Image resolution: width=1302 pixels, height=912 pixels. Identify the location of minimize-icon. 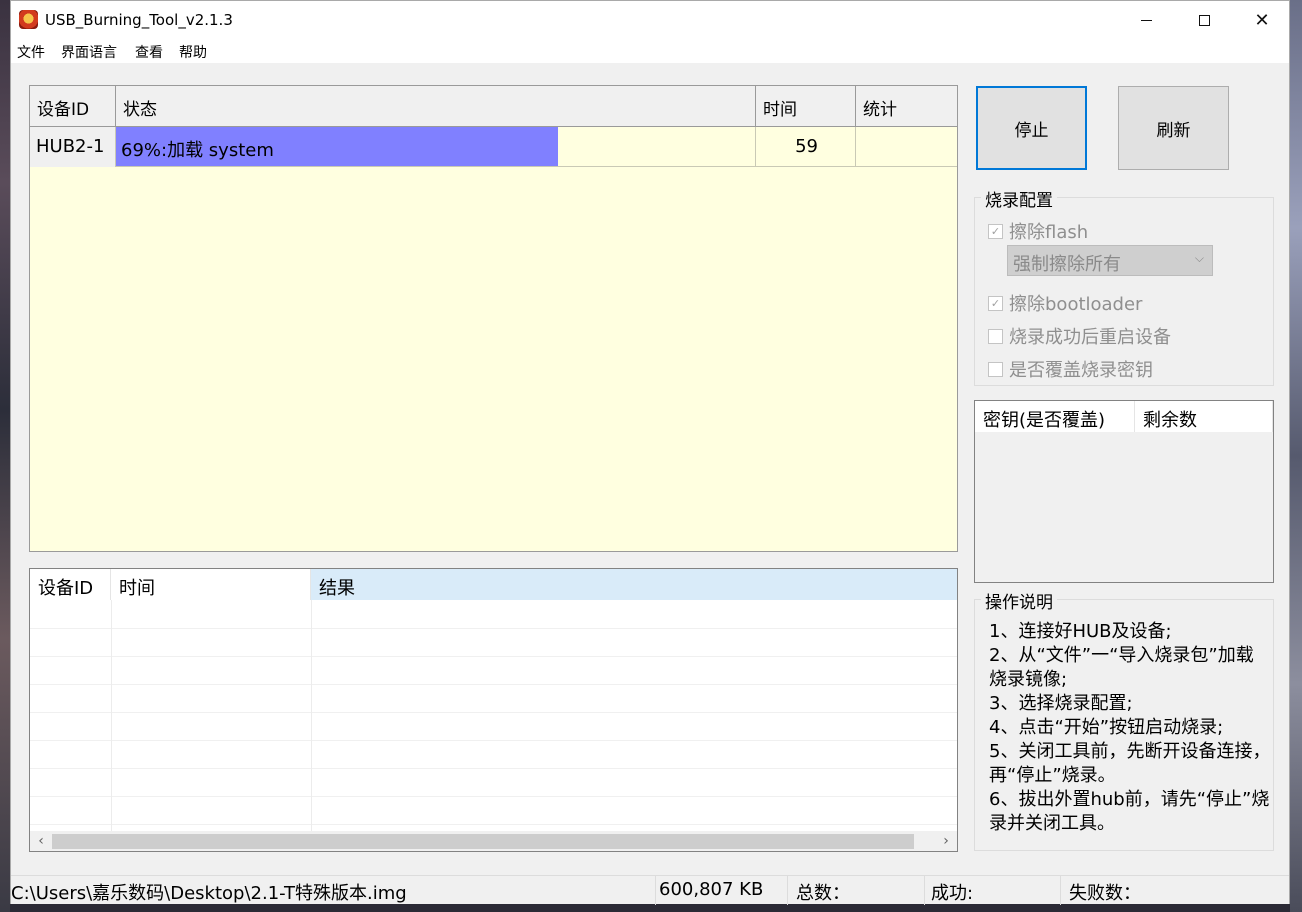
(1146, 20).